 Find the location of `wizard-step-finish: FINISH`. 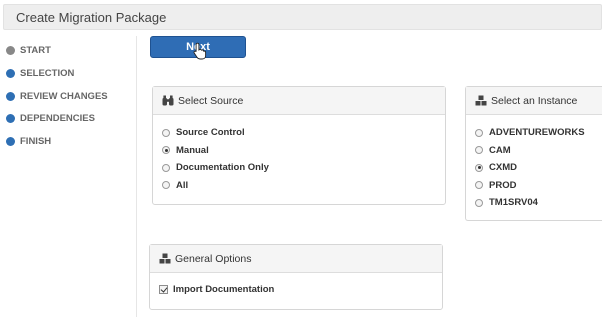

wizard-step-finish: FINISH is located at coordinates (28, 141).